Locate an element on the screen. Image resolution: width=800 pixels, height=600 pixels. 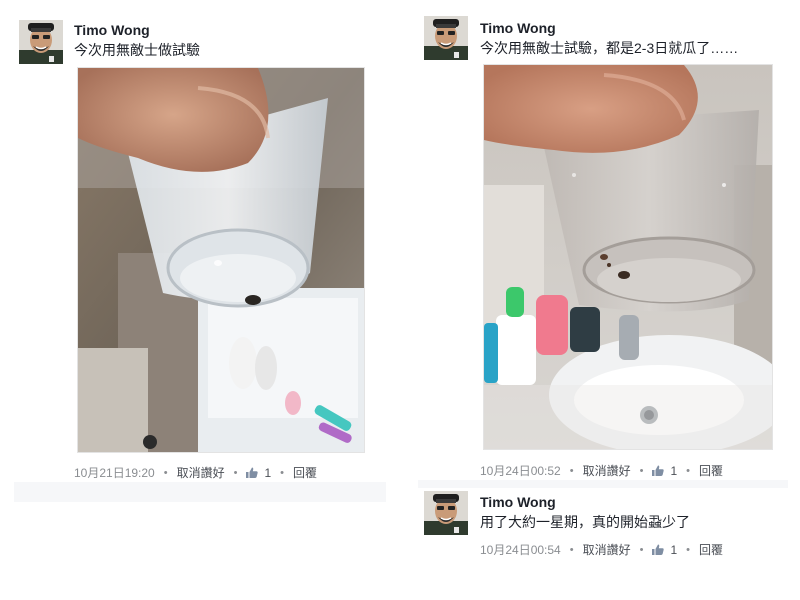
comment-author: Timo Wong is located at coordinates (518, 502).